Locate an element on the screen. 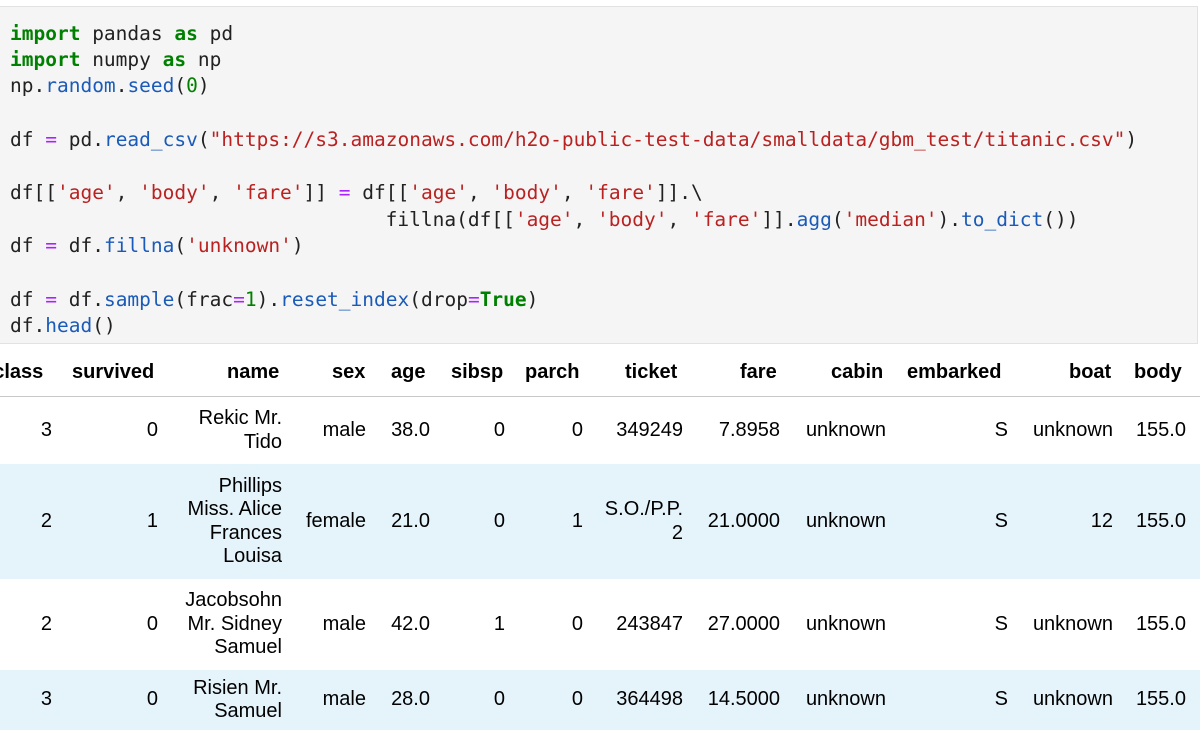 Image resolution: width=1200 pixels, height=730 pixels. cell-ticket-text: 243847 is located at coordinates (649, 623).